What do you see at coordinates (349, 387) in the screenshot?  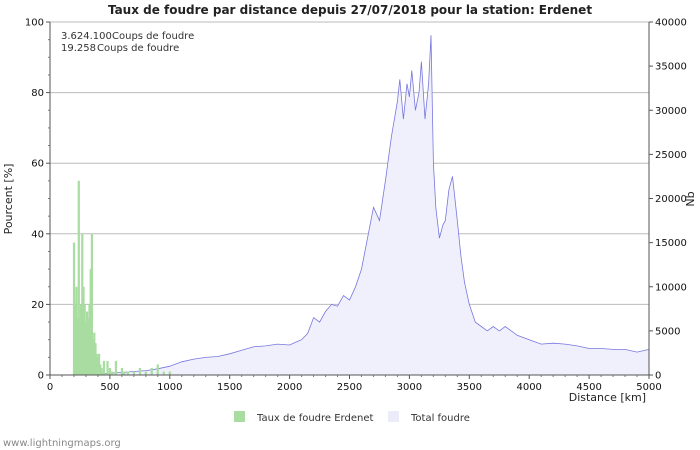 I see `x-tick-label: 2500` at bounding box center [349, 387].